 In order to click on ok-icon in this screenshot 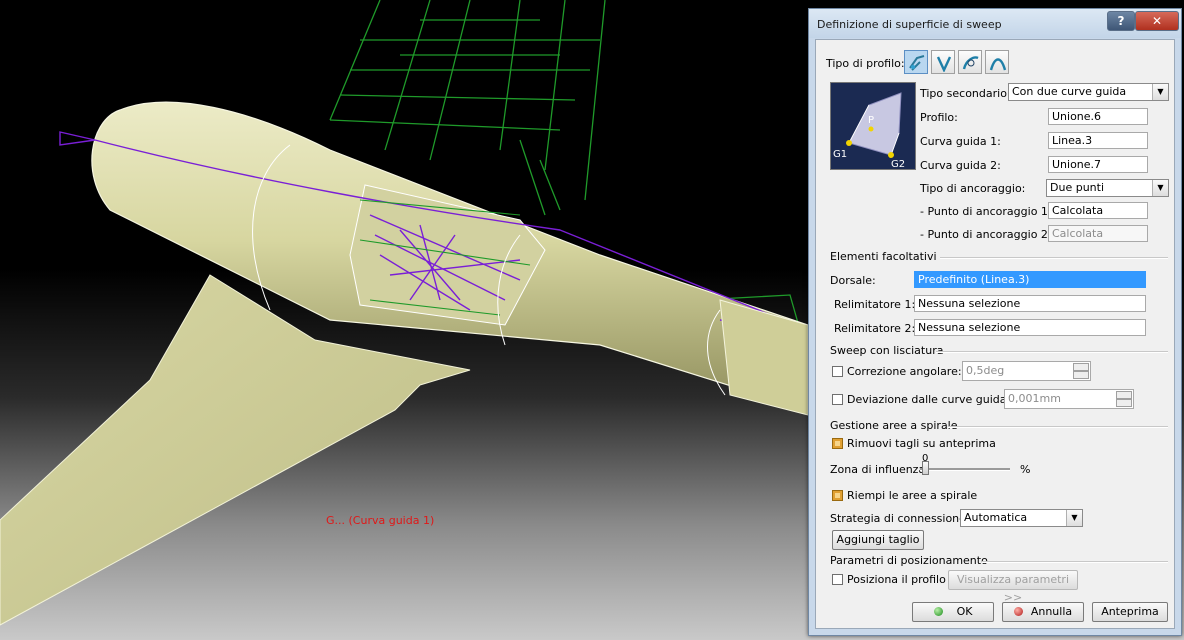, I will do `click(938, 611)`.